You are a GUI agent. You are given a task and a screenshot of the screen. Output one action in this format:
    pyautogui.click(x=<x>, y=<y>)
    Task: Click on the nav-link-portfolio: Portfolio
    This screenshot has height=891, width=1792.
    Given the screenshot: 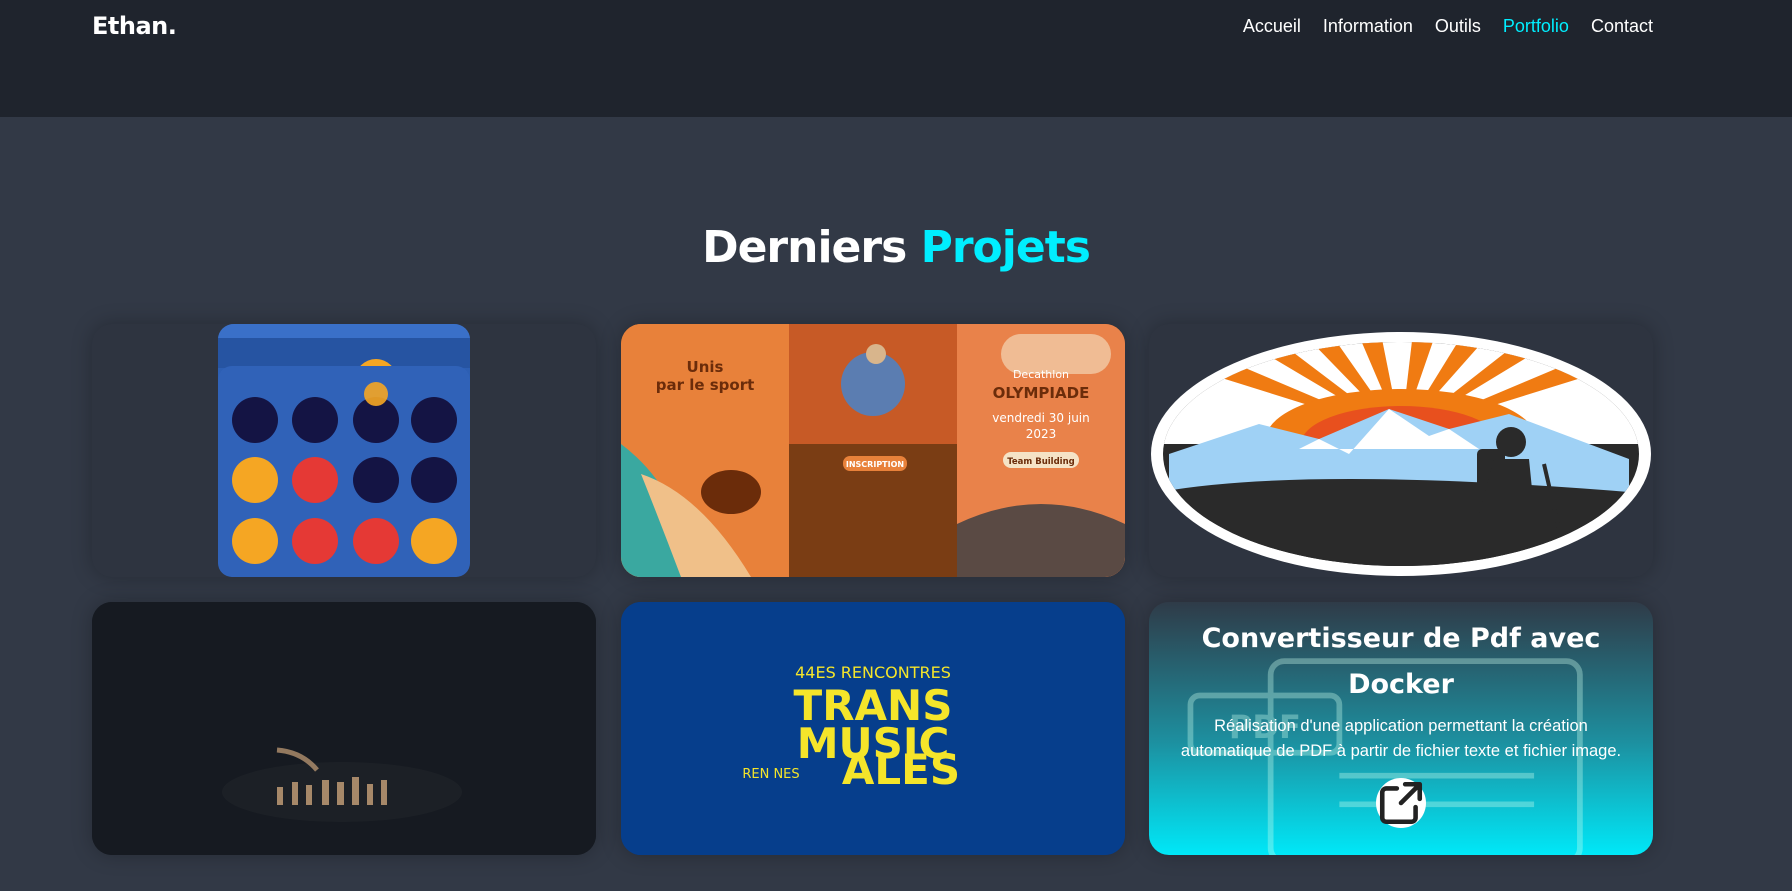 What is the action you would take?
    pyautogui.click(x=1536, y=26)
    